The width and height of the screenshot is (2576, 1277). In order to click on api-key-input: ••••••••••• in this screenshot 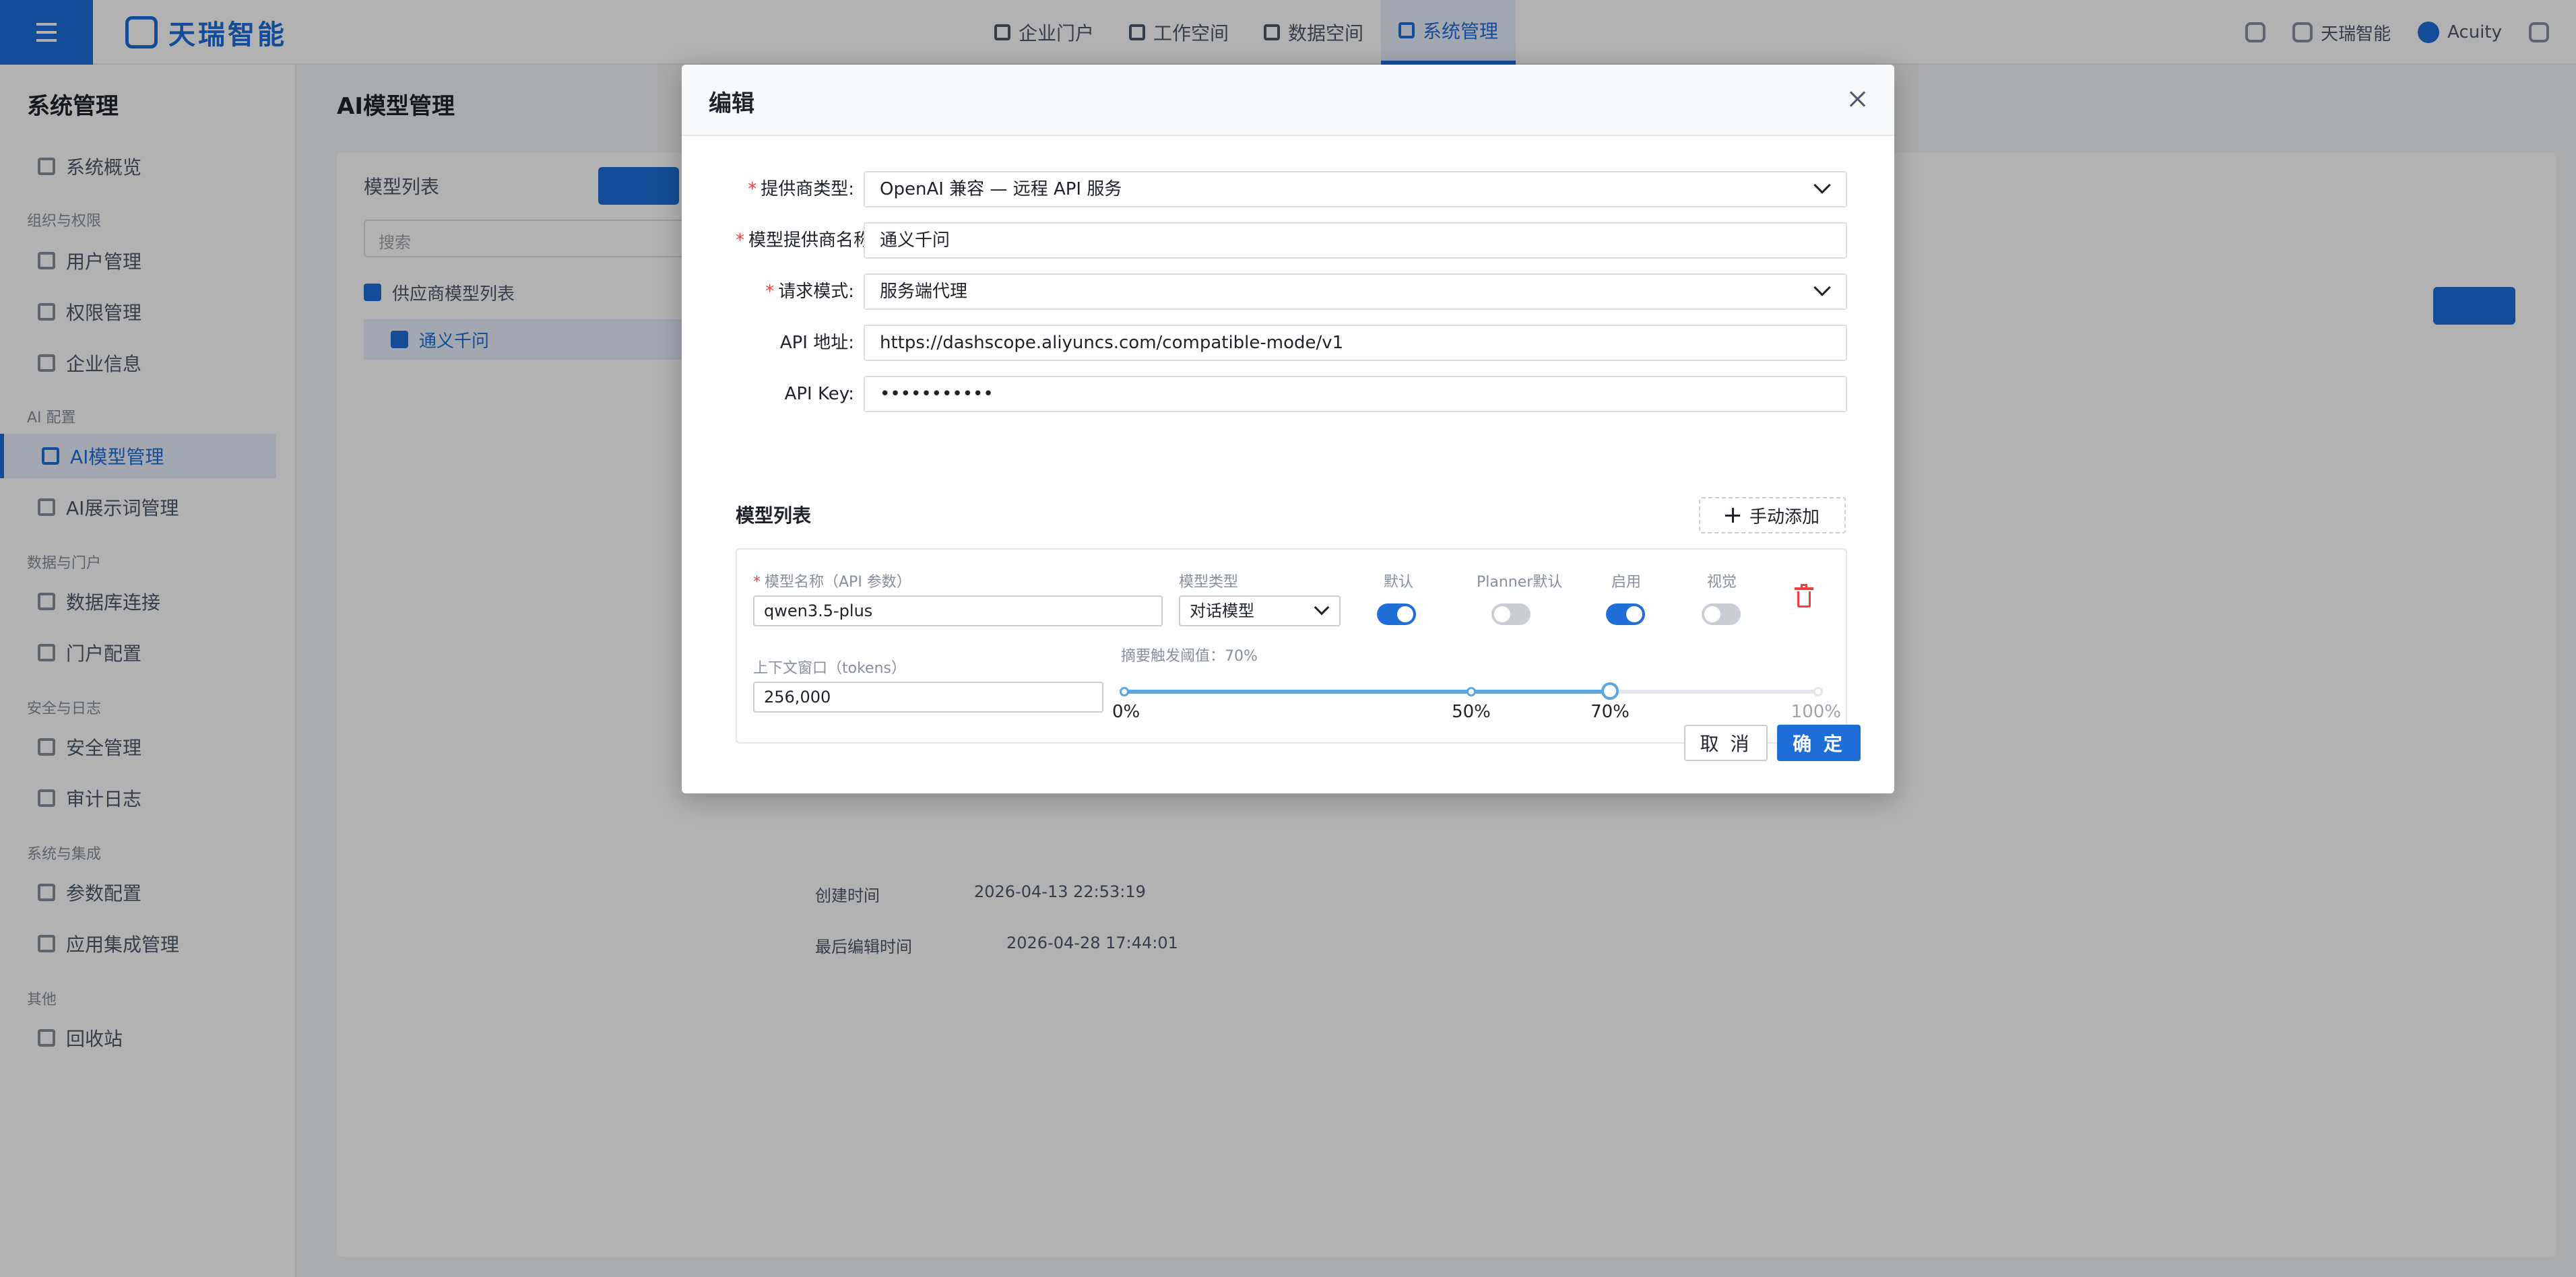, I will do `click(1356, 394)`.